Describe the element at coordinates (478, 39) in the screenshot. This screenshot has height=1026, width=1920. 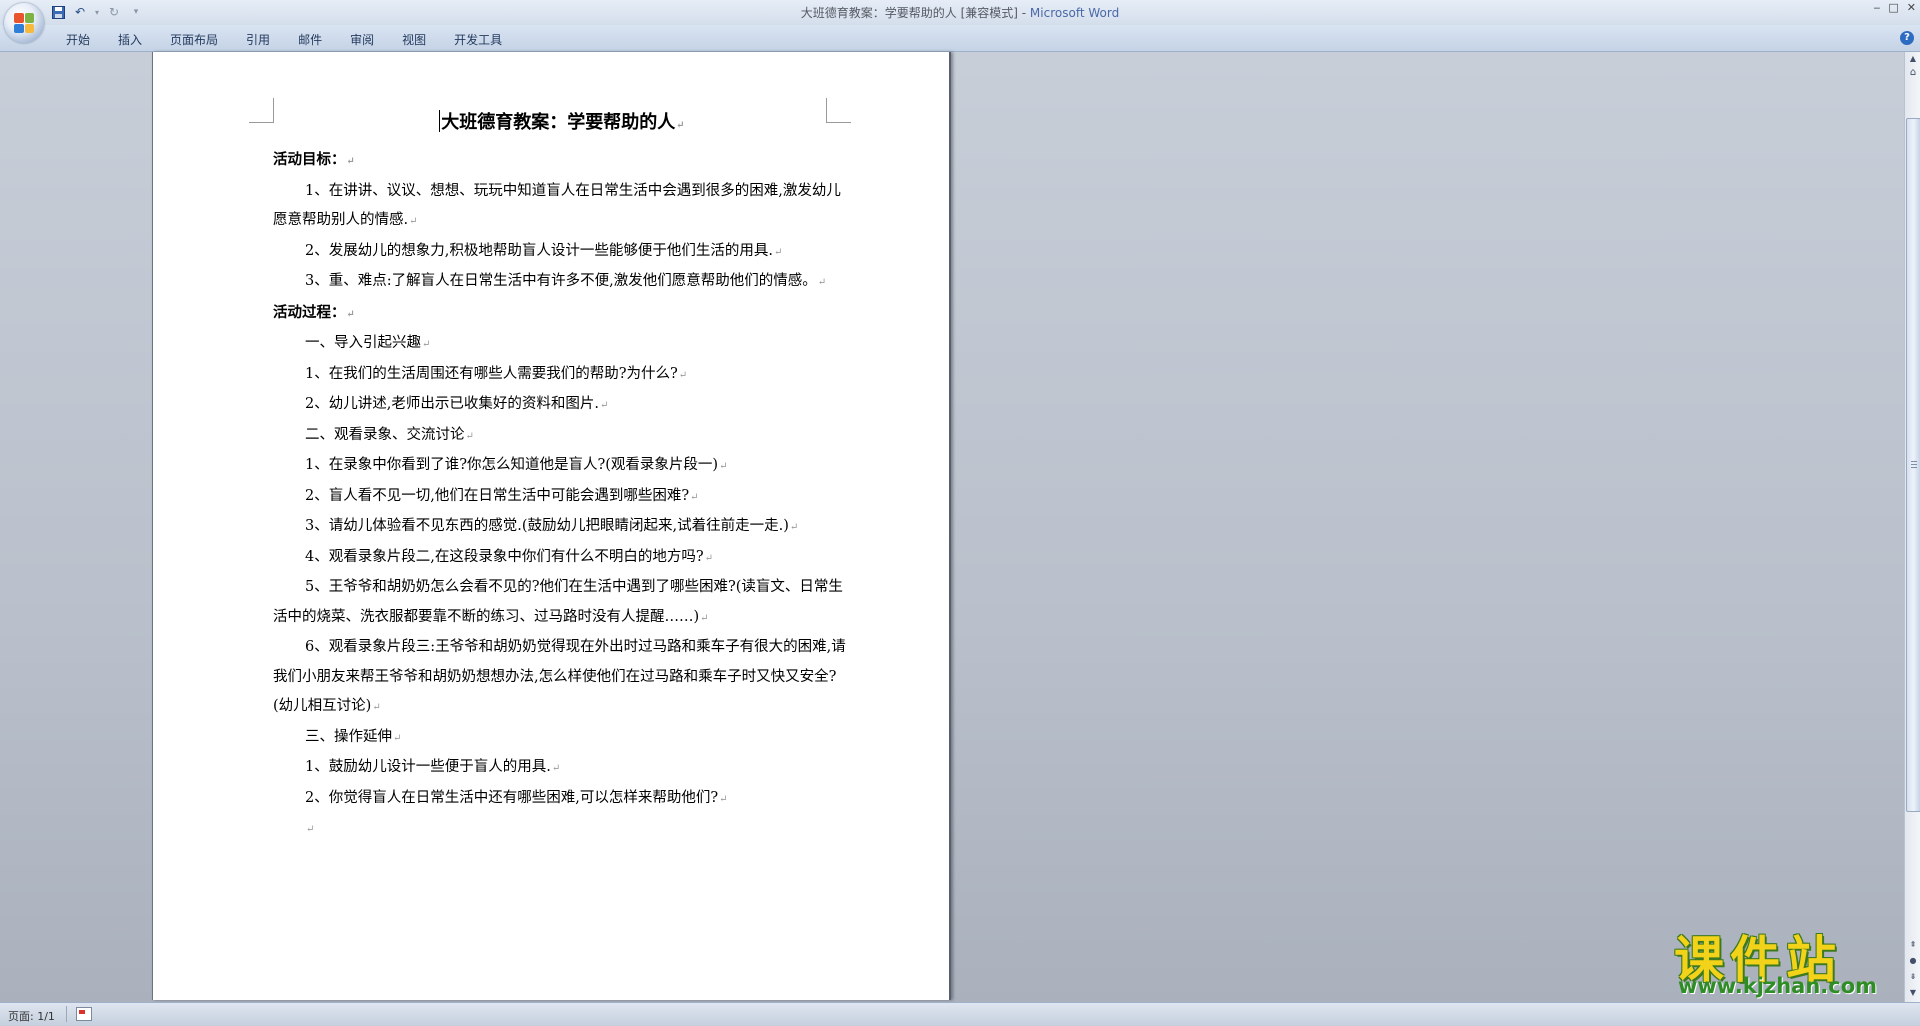
I see `tab-developer: 开发工具` at that location.